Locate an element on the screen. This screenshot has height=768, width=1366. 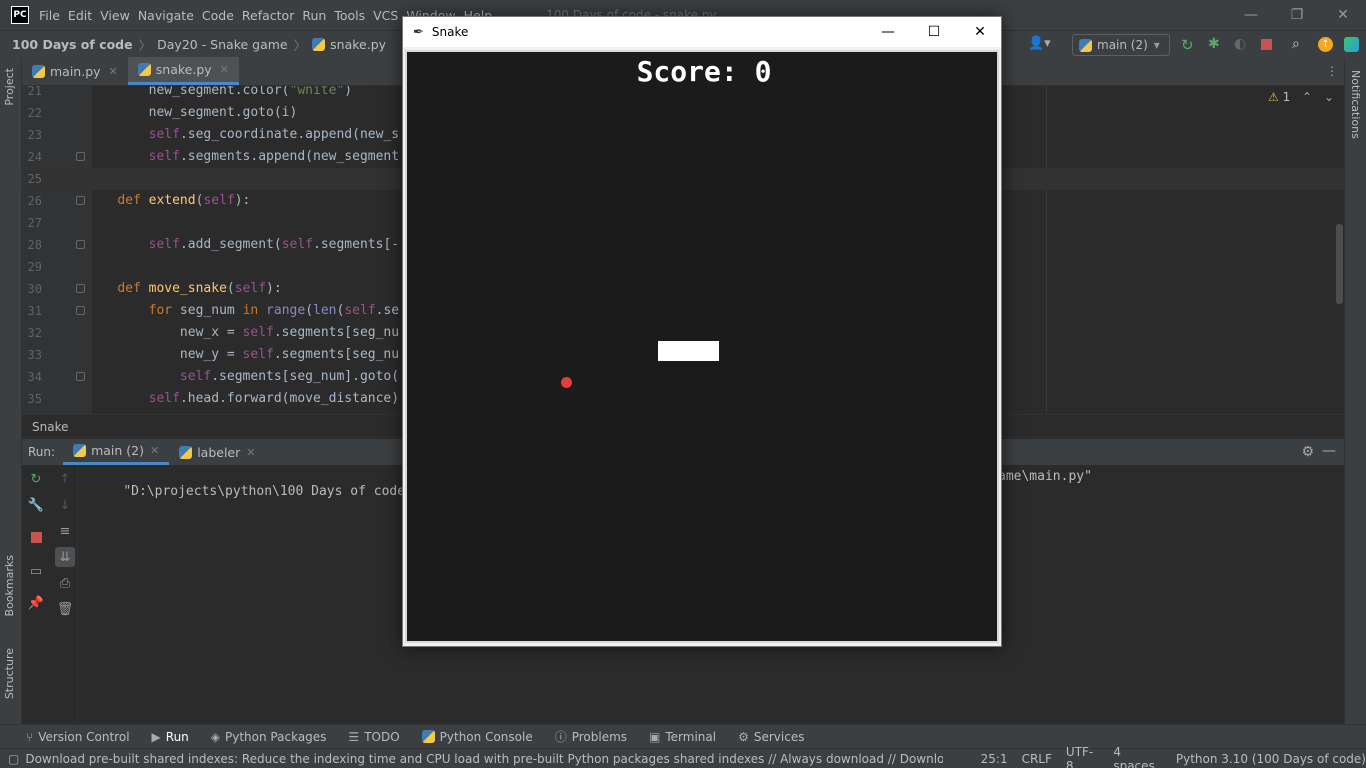
tab-main-py: main.py ✕ is located at coordinates (75, 71).